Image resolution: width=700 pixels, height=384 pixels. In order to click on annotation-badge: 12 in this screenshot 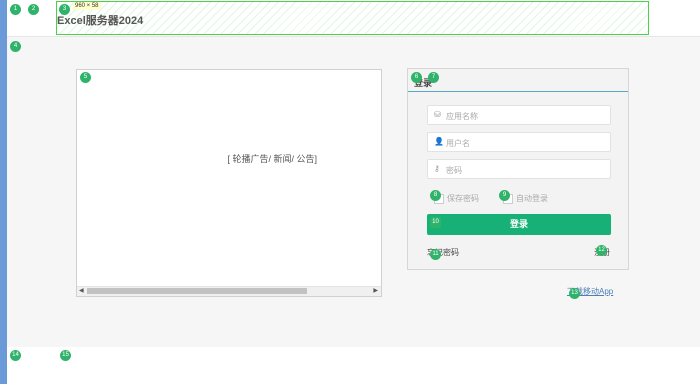, I will do `click(601, 250)`.